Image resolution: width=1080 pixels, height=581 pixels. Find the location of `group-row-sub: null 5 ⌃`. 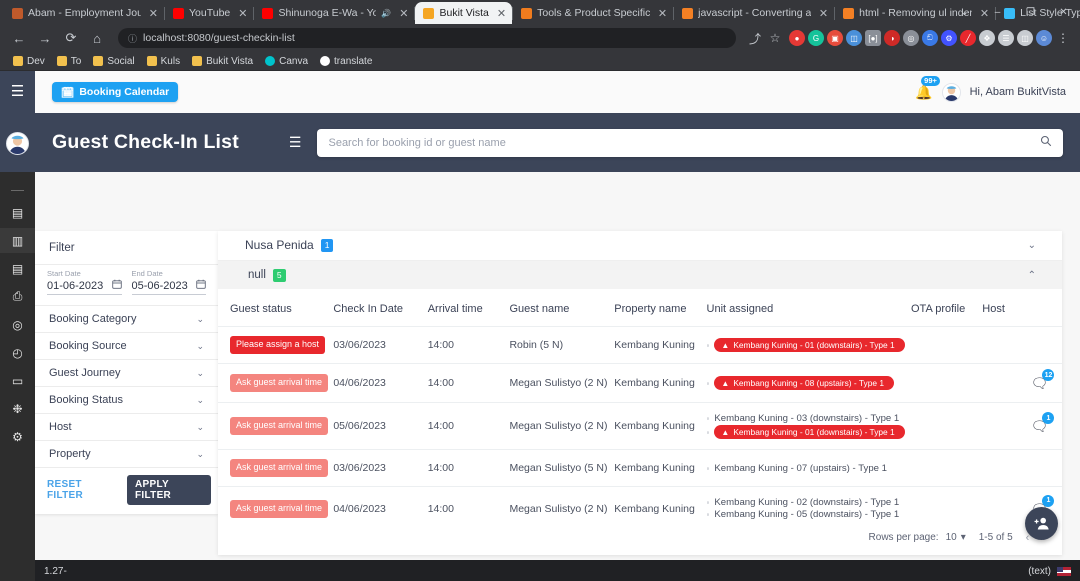

group-row-sub: null 5 ⌃ is located at coordinates (640, 275).